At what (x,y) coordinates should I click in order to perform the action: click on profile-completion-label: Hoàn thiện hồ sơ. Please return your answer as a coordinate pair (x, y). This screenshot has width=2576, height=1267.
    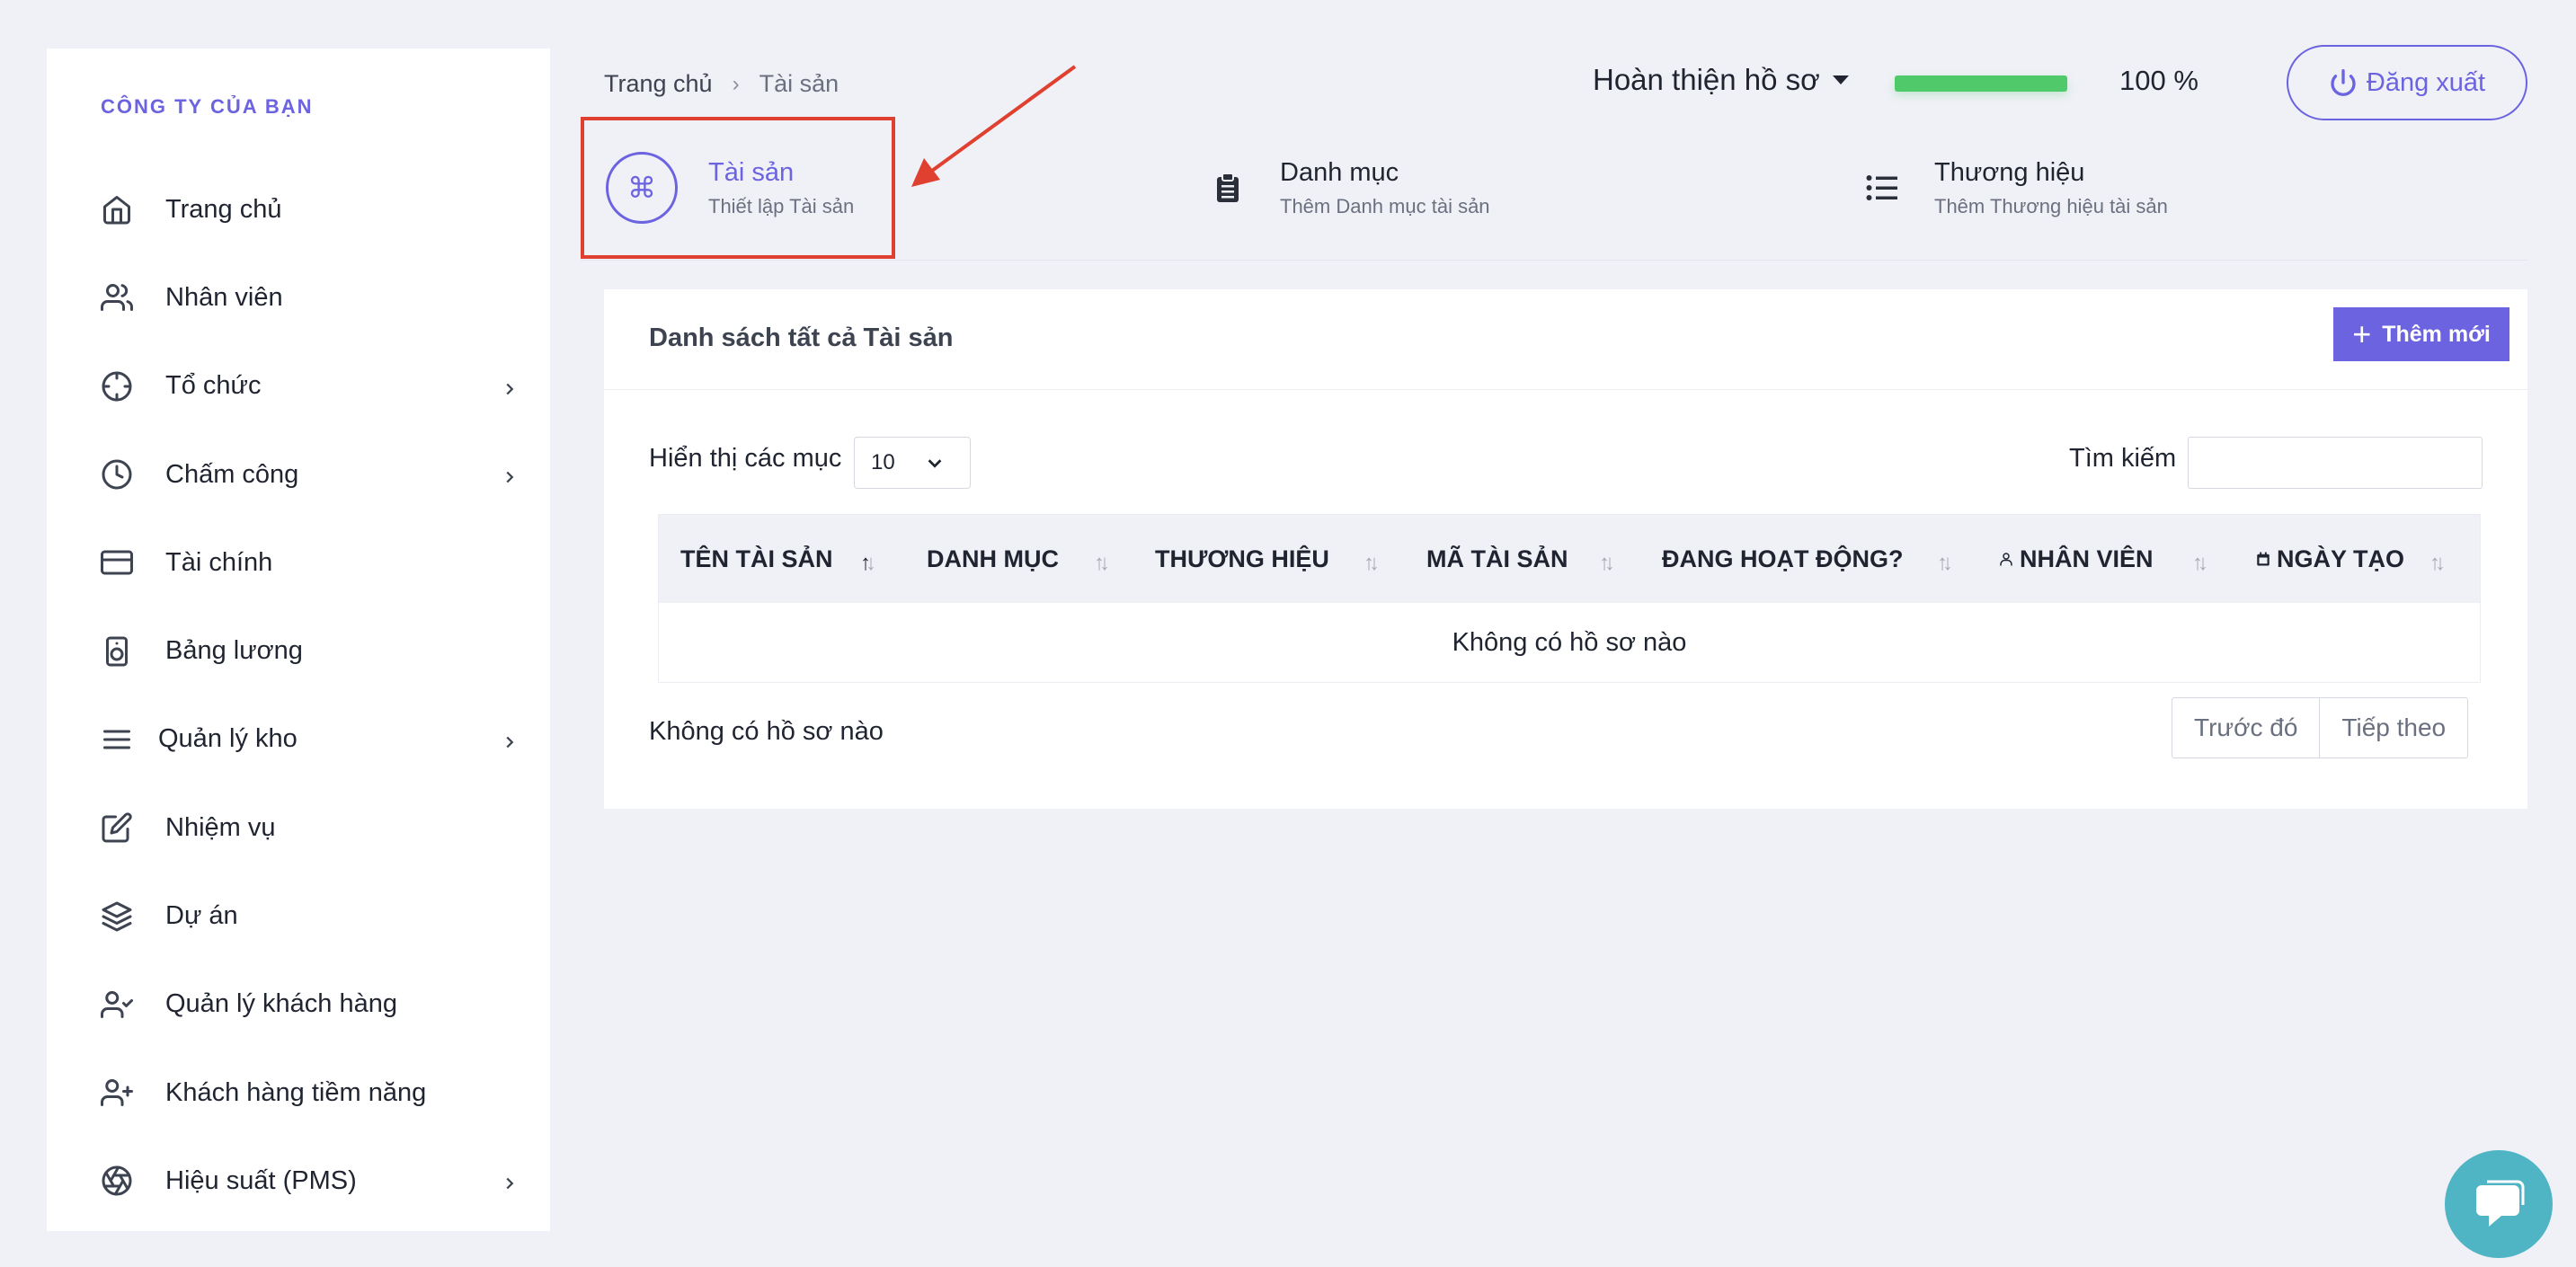
    Looking at the image, I should click on (1706, 79).